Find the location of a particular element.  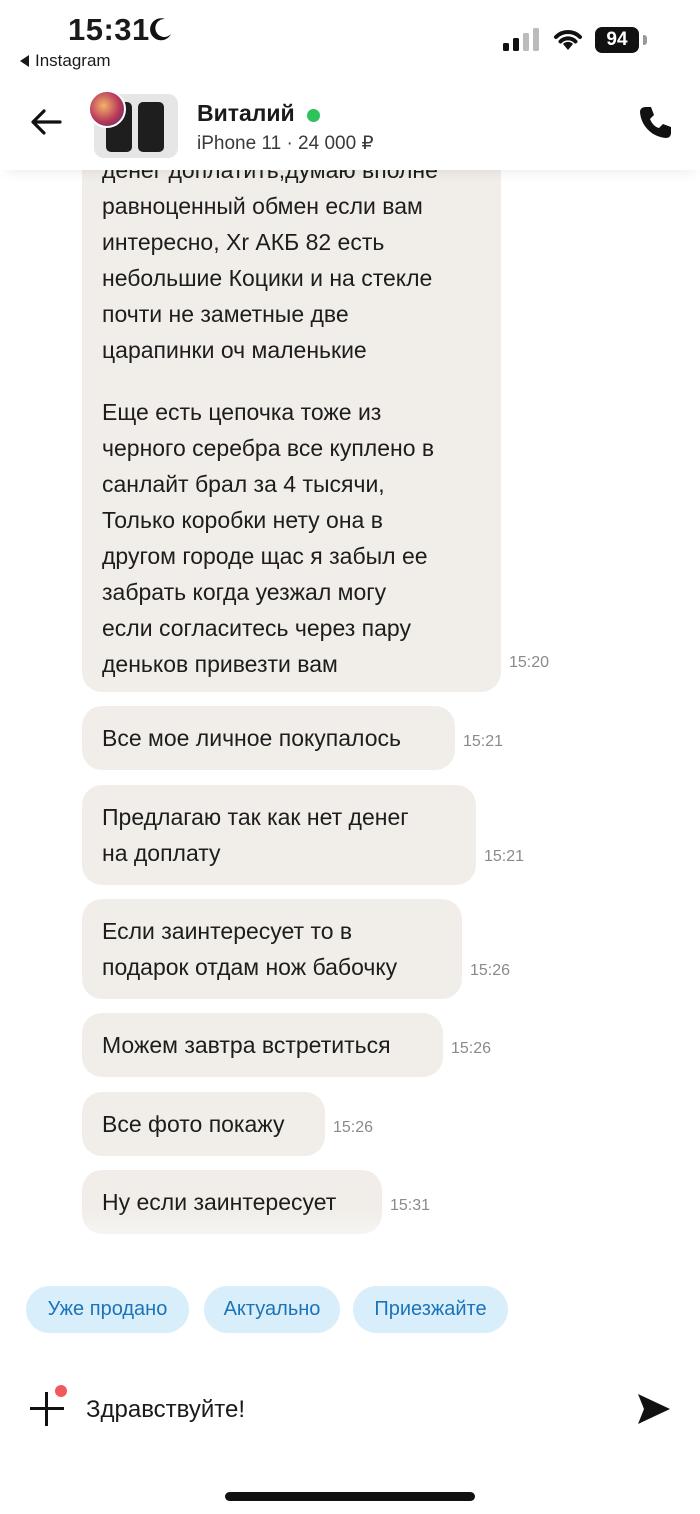

moon-icon is located at coordinates (160, 29).